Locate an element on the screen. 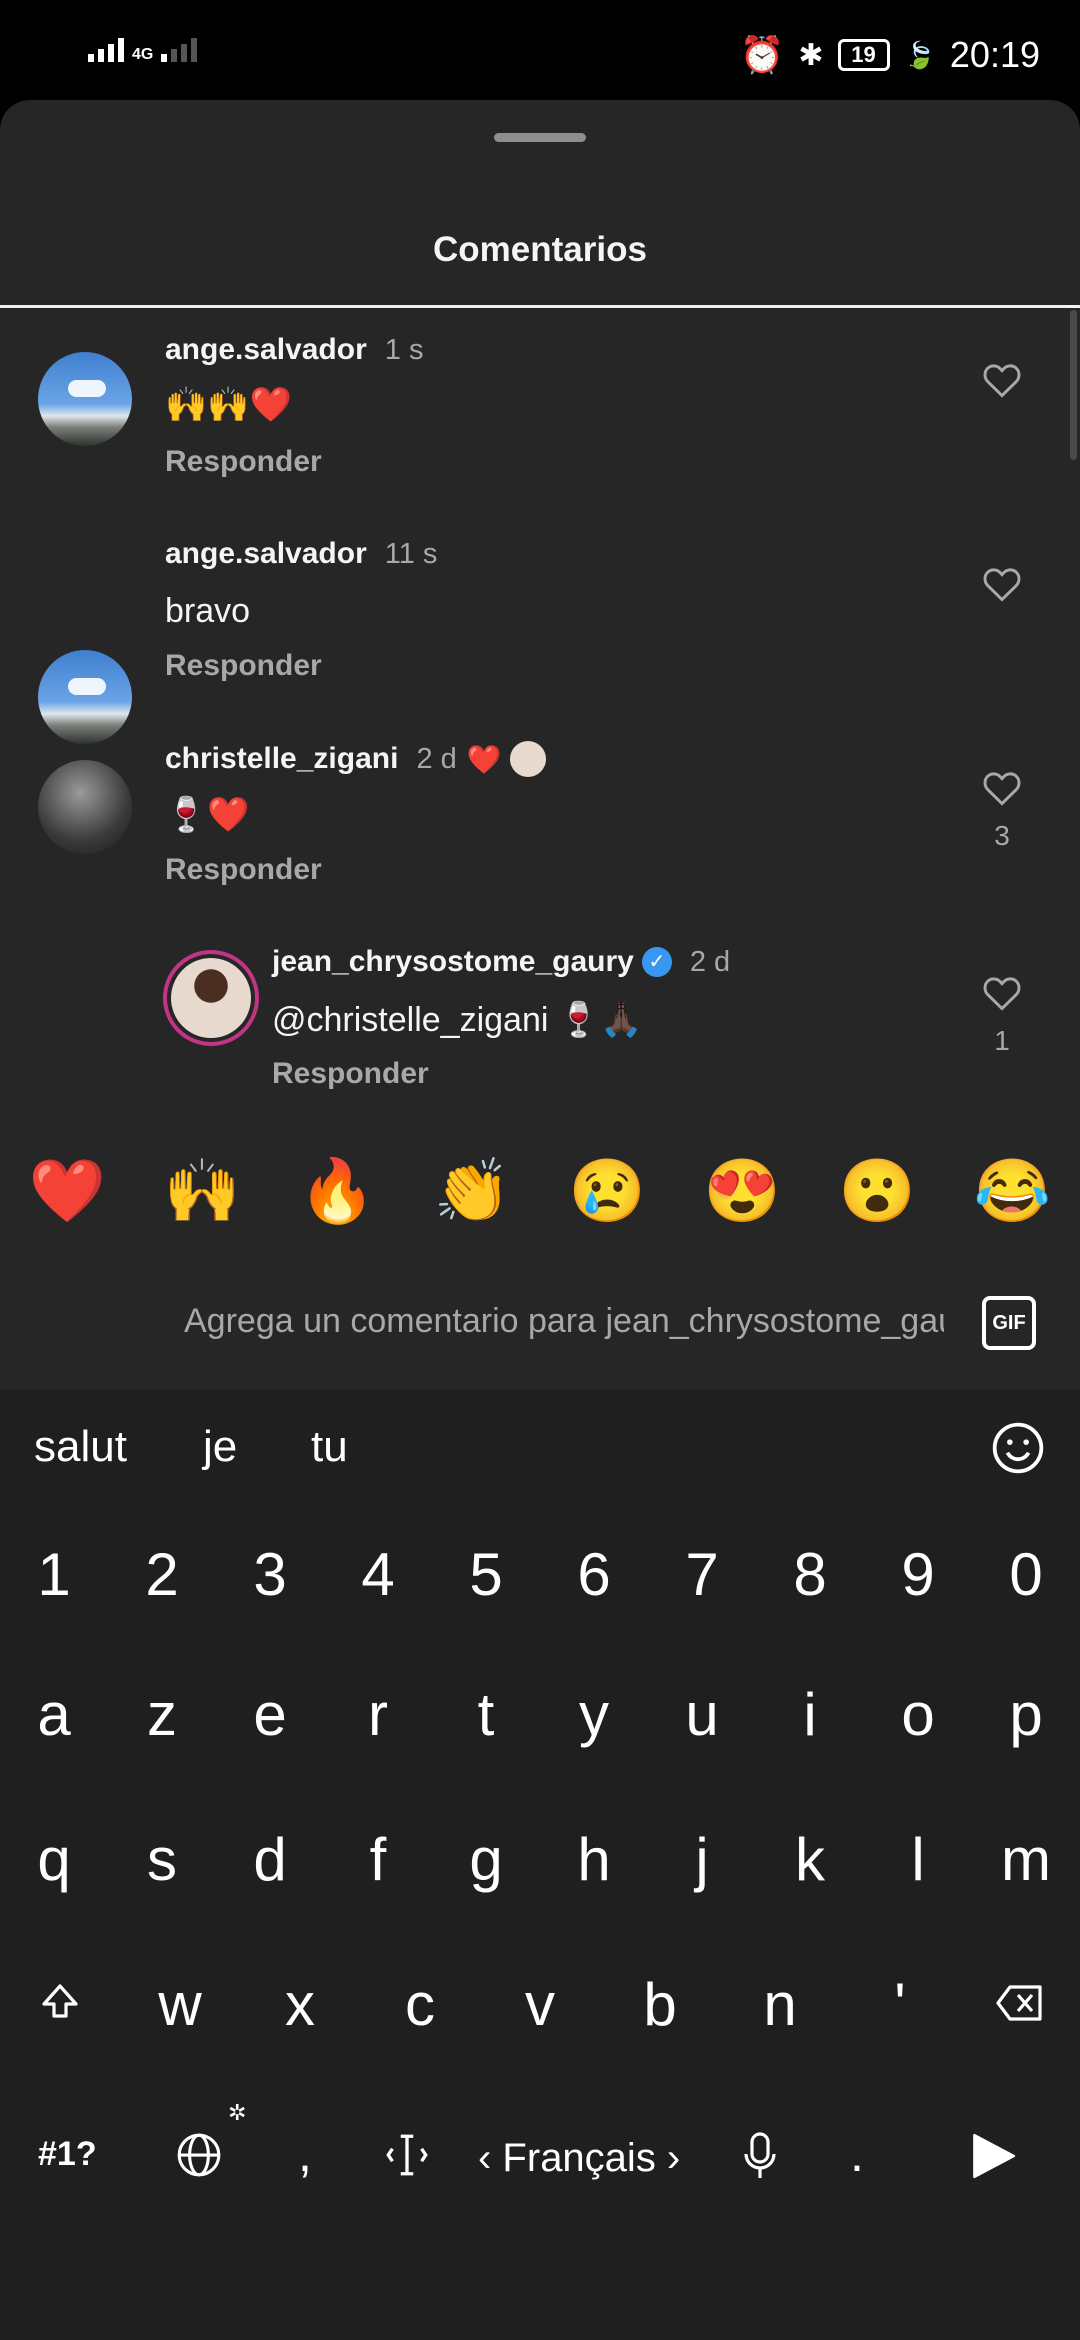 The image size is (1080, 2340). key: 8 is located at coordinates (810, 1574).